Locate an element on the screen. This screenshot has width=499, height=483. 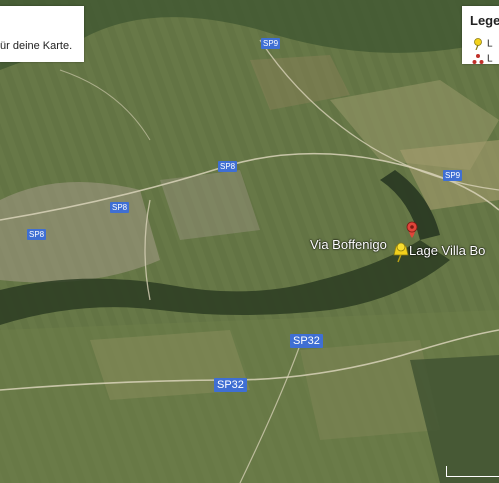
description-text: ür deine Karte. is located at coordinates (36, 46).